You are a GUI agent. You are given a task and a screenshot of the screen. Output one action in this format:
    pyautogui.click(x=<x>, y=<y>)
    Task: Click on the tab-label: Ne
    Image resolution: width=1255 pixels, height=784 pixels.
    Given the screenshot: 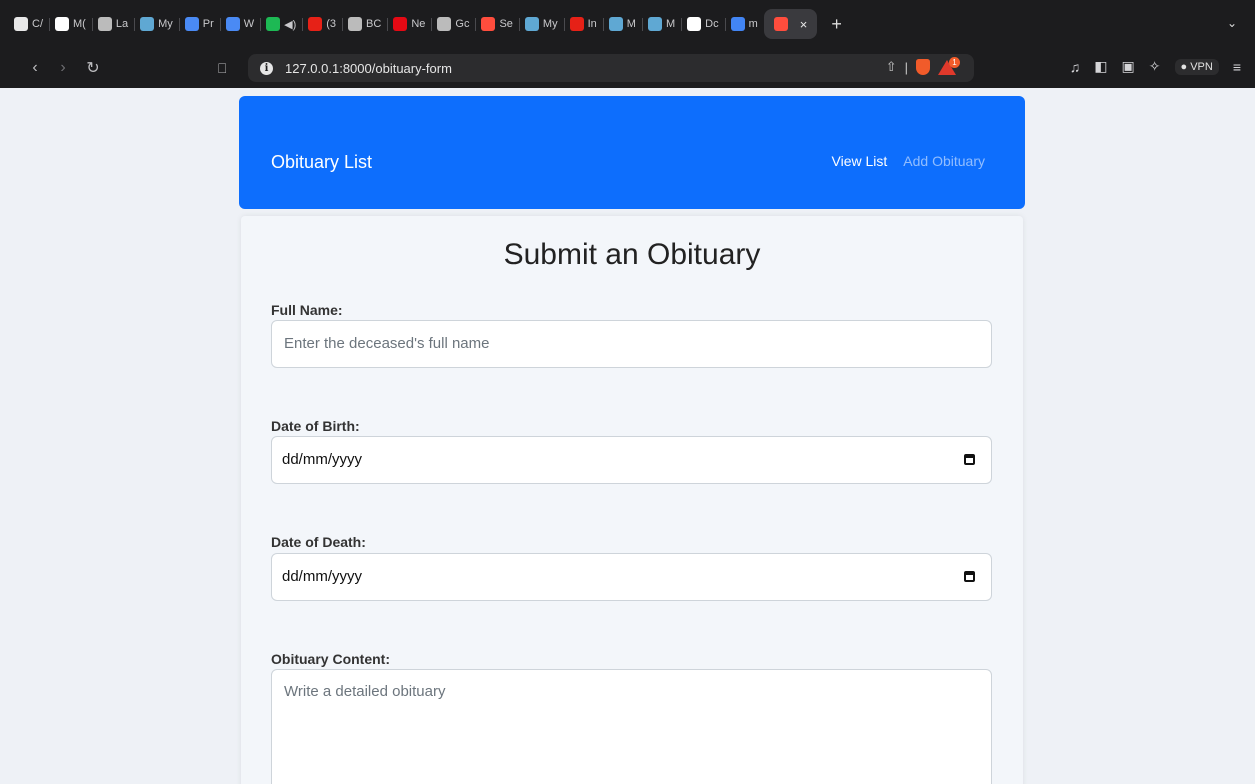 What is the action you would take?
    pyautogui.click(x=418, y=24)
    